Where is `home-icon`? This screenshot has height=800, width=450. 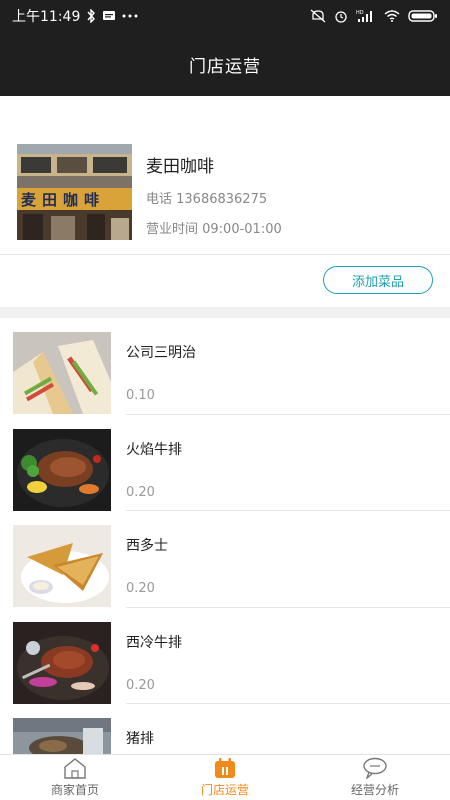
home-icon is located at coordinates (75, 768).